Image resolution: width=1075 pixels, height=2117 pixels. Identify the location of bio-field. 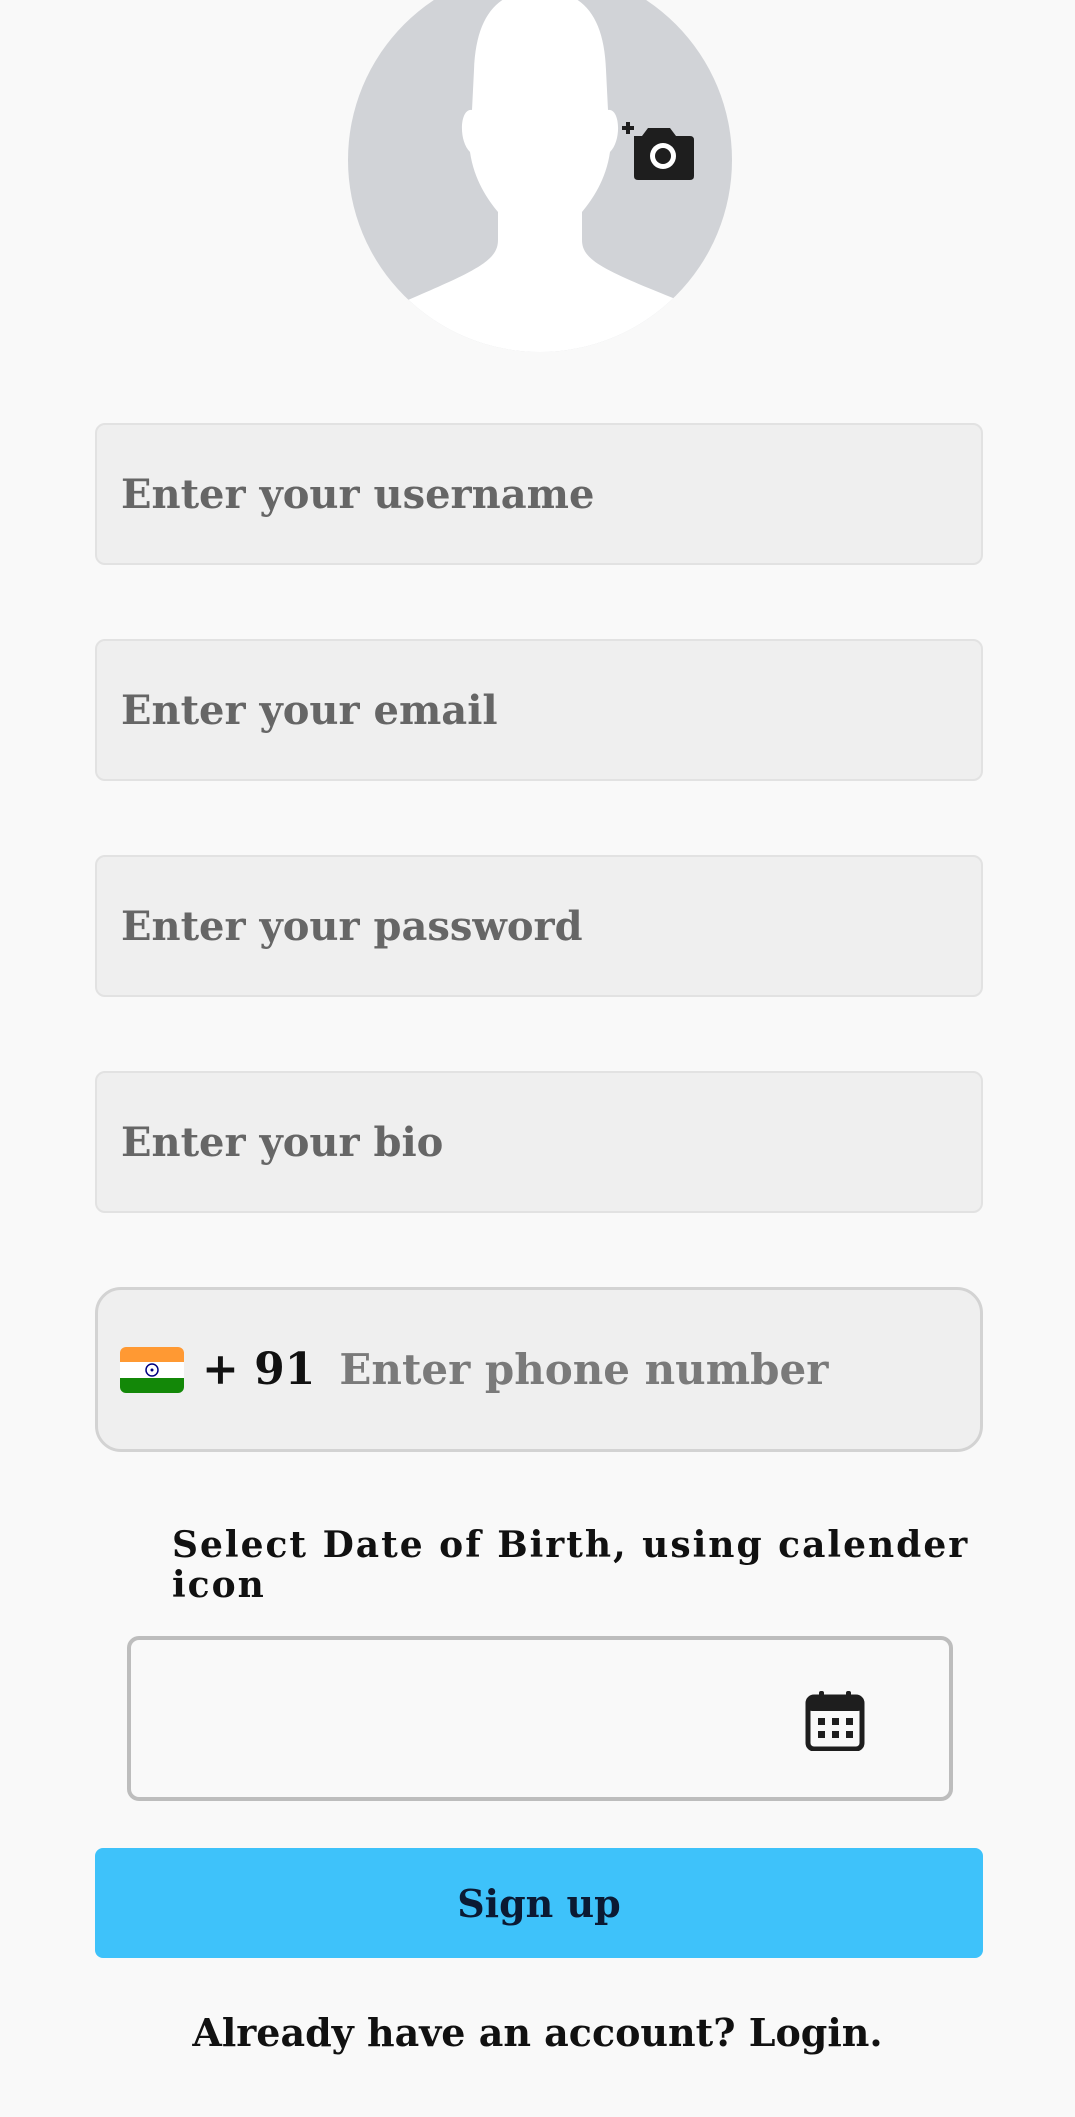
(539, 1142).